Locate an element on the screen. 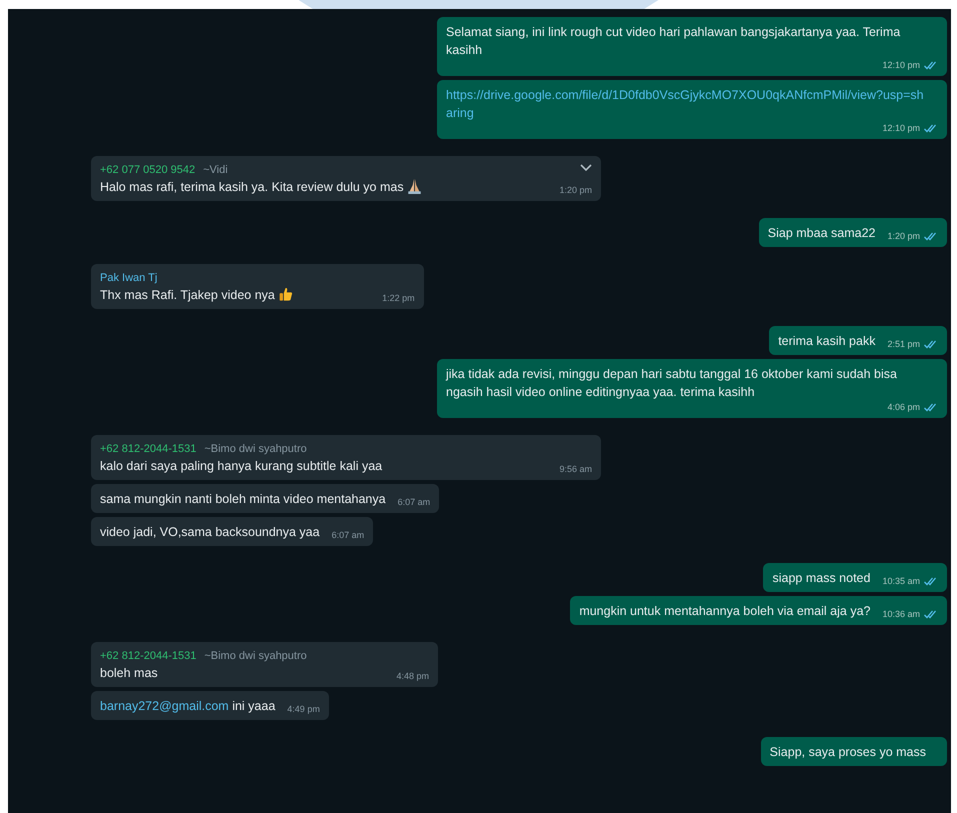 This screenshot has width=957, height=813. praying-hands-icon is located at coordinates (414, 186).